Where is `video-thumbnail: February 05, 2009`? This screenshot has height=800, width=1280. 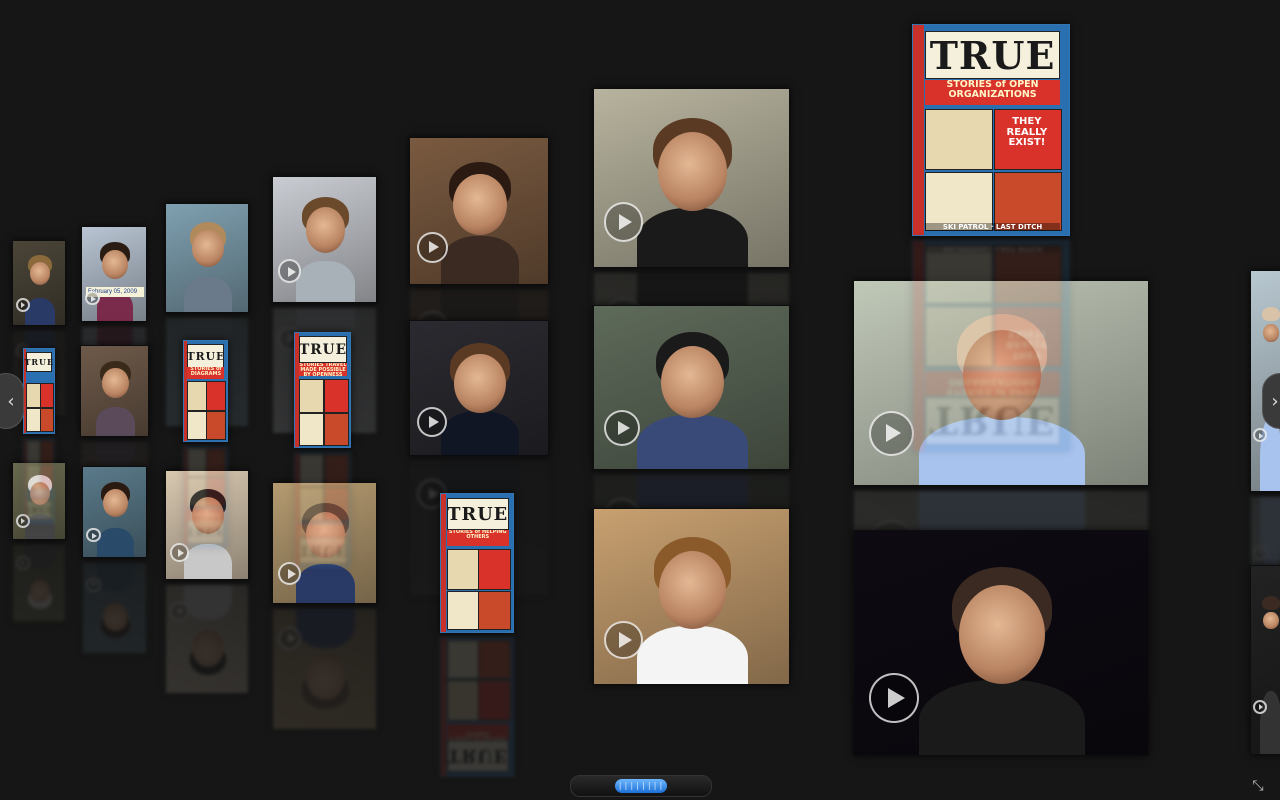 video-thumbnail: February 05, 2009 is located at coordinates (114, 274).